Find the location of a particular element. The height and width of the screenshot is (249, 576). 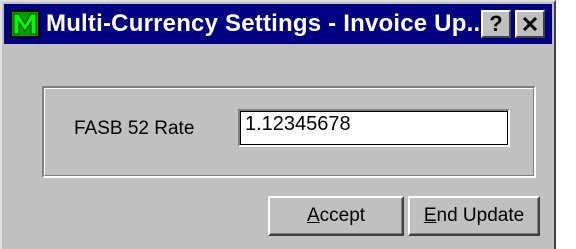

accept-button-mnemonic: A is located at coordinates (313, 215).